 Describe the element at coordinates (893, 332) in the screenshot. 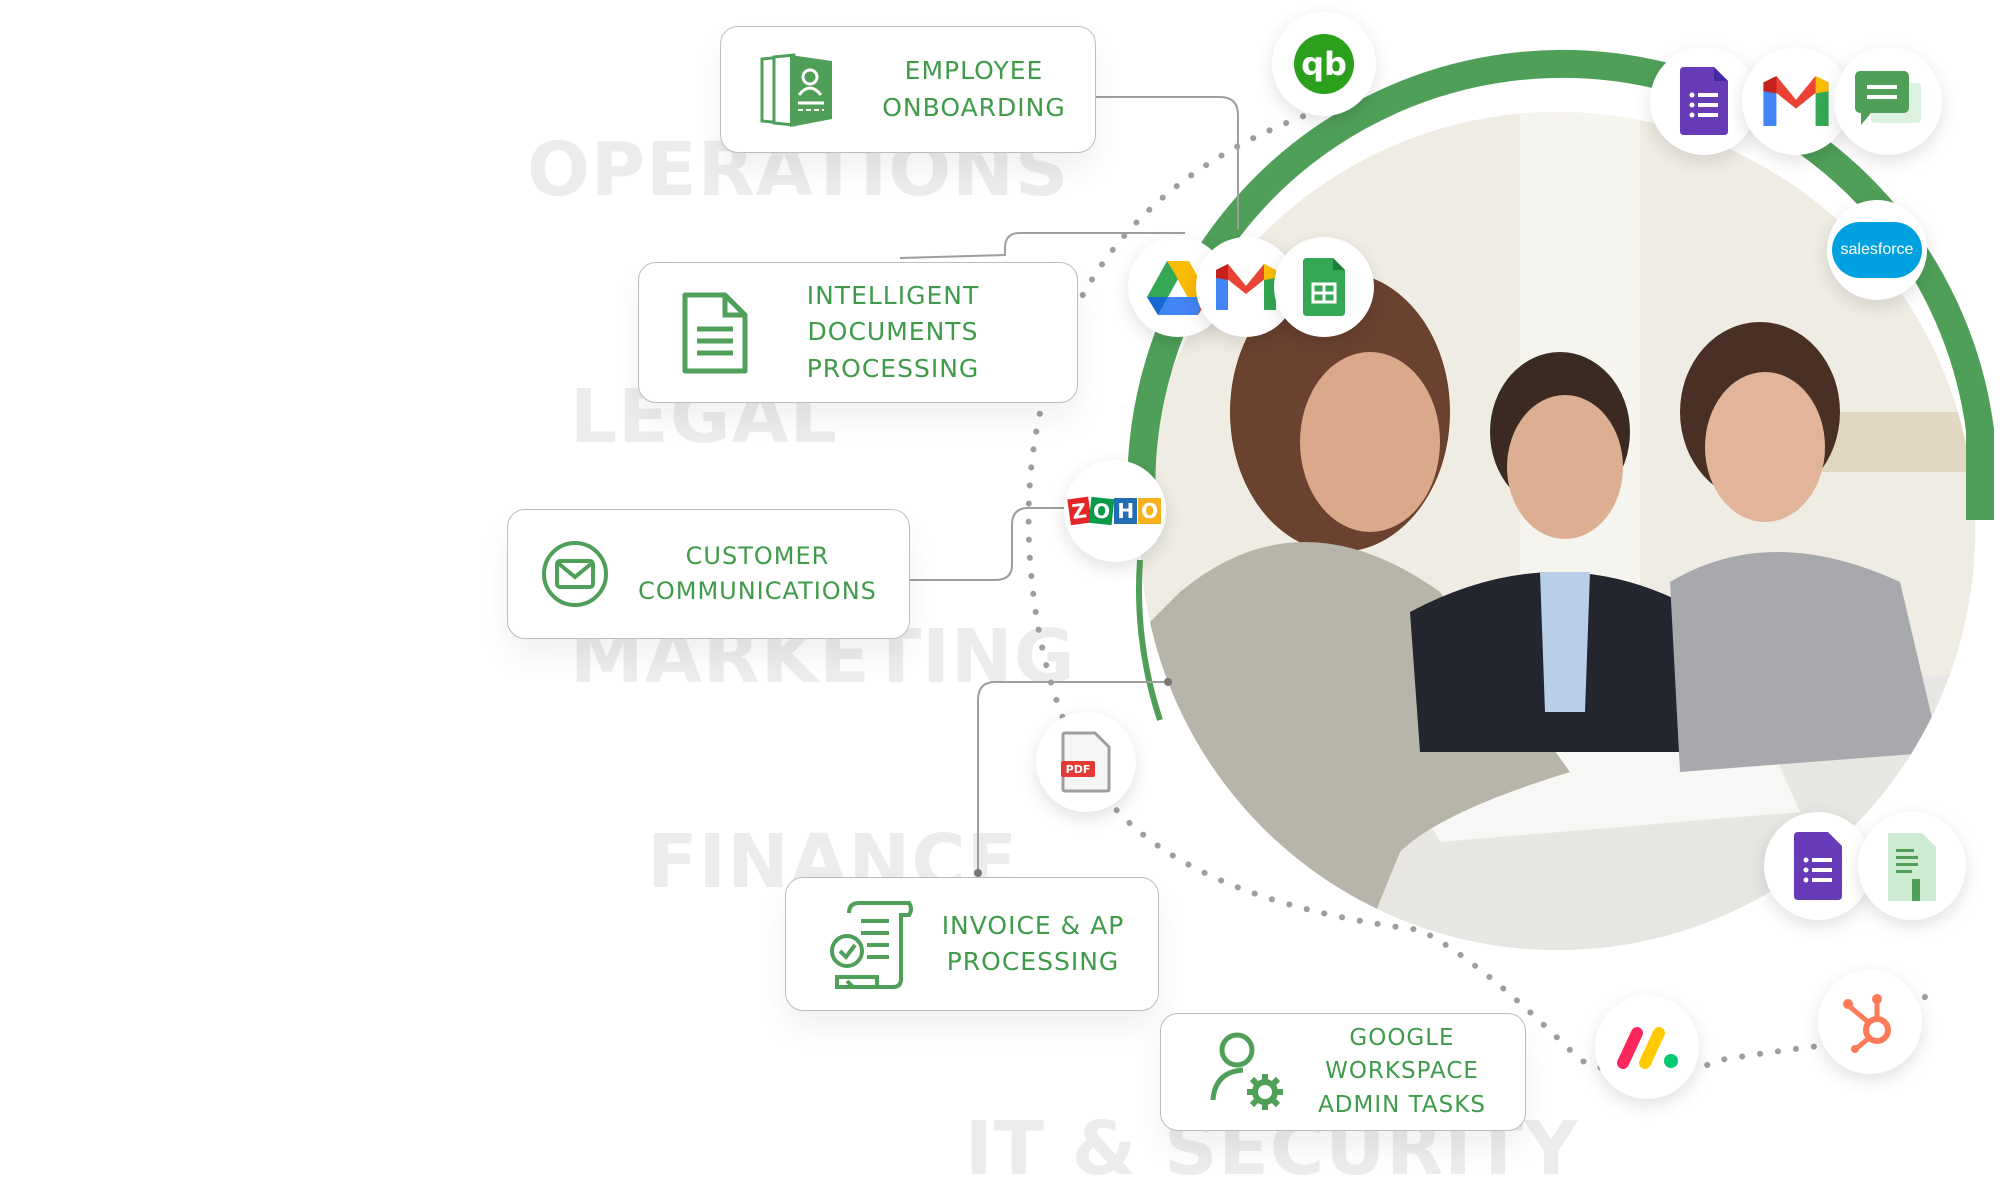

I see `card-label: INTELLIGENT DOCUMENTS PROCESSING` at that location.